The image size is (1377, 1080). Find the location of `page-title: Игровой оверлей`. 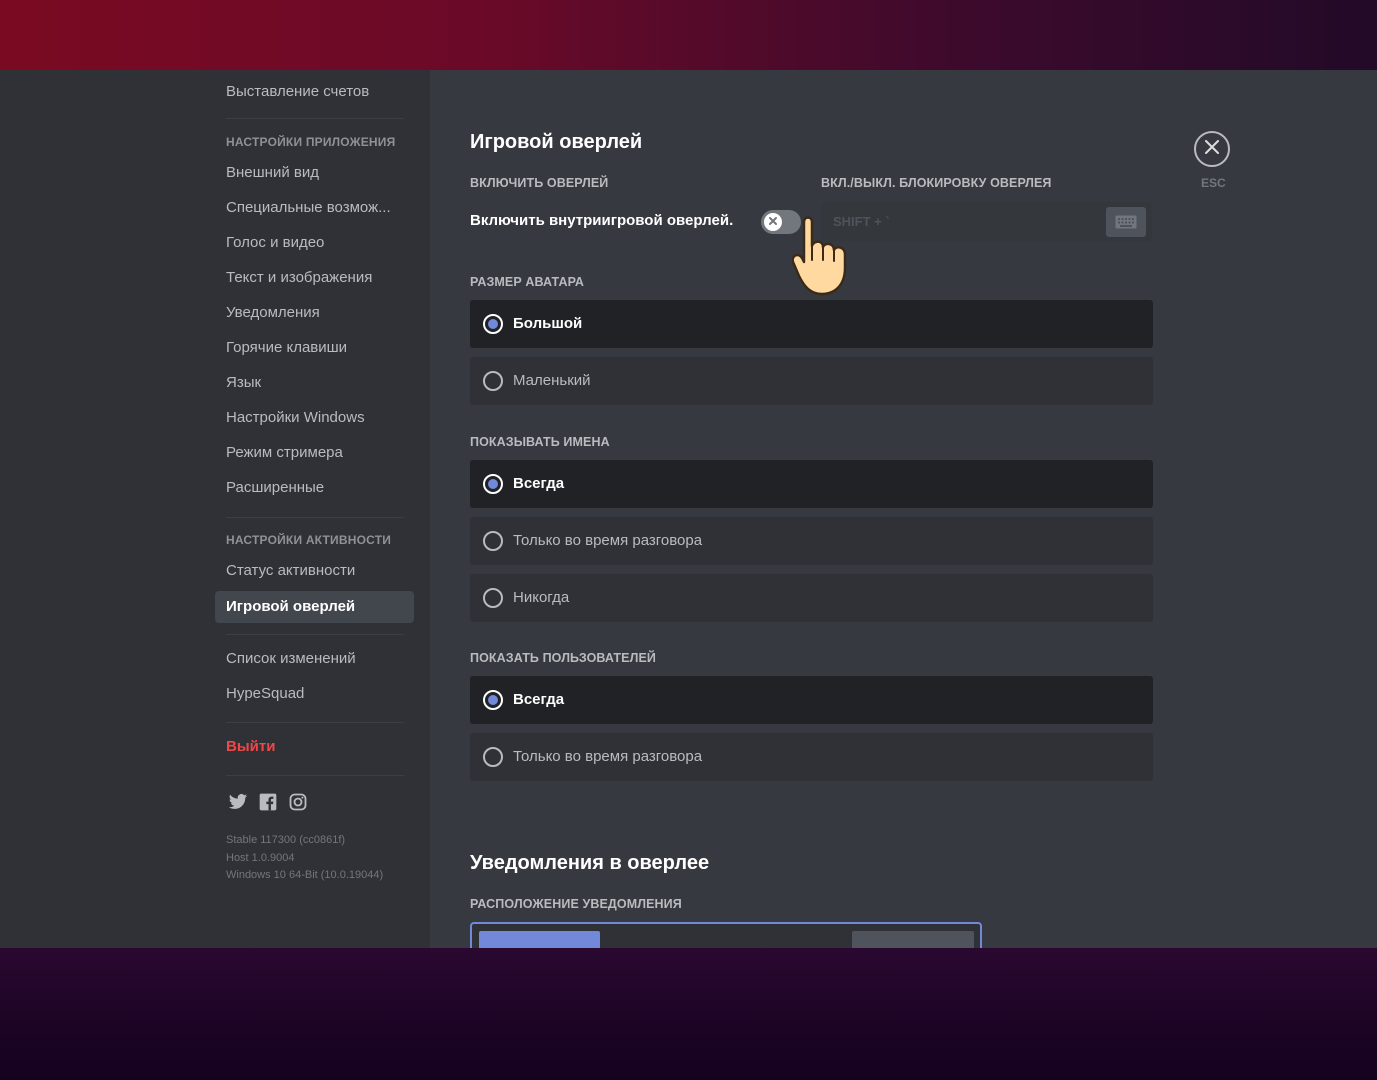

page-title: Игровой оверлей is located at coordinates (556, 142).